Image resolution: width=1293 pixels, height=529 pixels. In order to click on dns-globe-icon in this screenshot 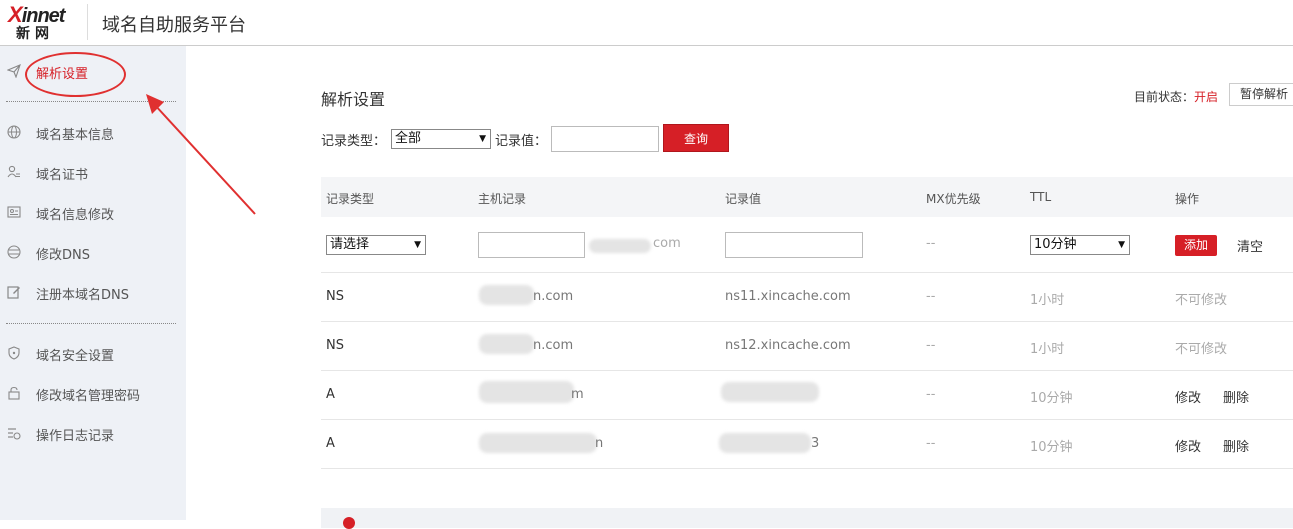, I will do `click(14, 252)`.